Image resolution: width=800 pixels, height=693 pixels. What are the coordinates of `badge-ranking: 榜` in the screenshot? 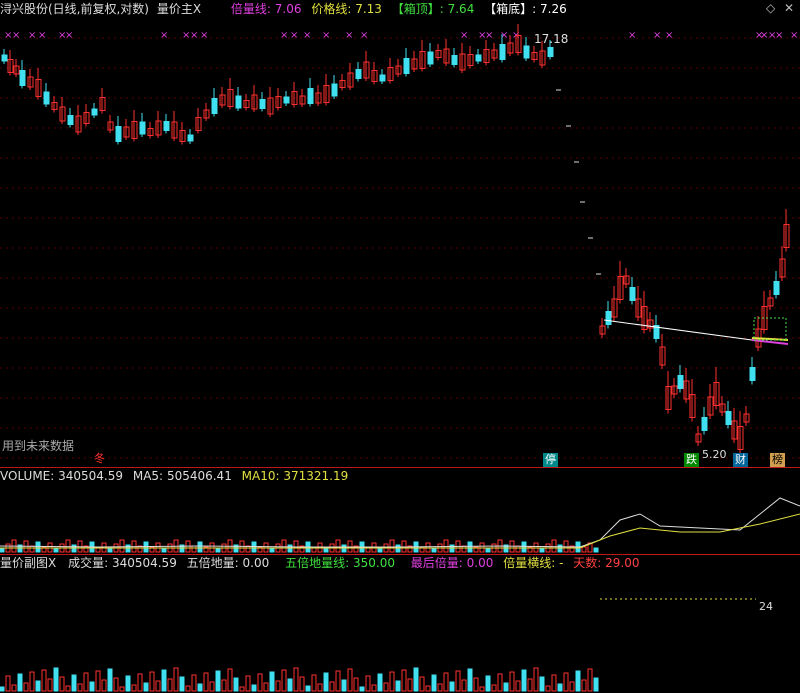 It's located at (777, 460).